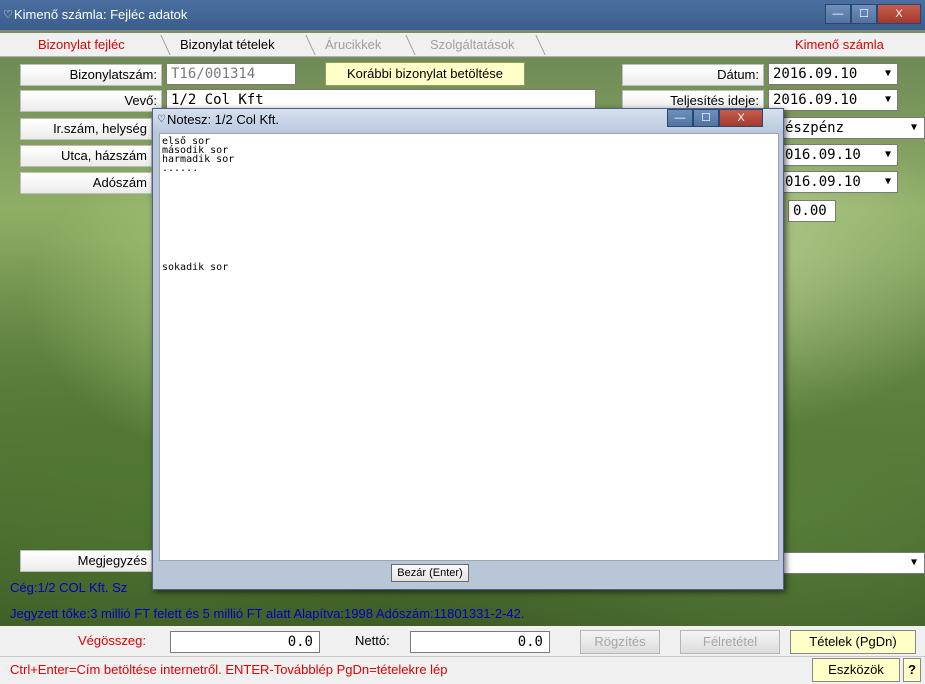 The width and height of the screenshot is (925, 684). Describe the element at coordinates (852, 563) in the screenshot. I see `megjegyzes-dropdown: ▼` at that location.